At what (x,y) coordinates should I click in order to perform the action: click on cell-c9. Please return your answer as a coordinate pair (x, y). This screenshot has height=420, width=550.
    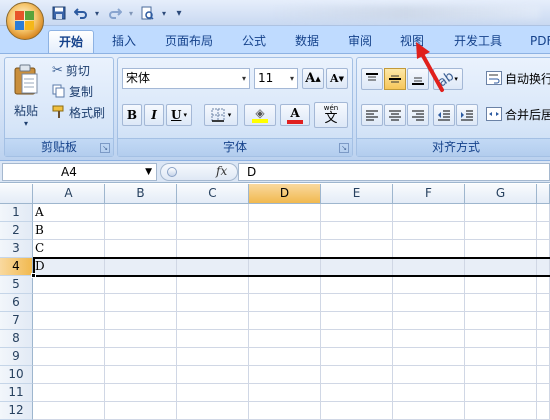
    Looking at the image, I should click on (213, 357).